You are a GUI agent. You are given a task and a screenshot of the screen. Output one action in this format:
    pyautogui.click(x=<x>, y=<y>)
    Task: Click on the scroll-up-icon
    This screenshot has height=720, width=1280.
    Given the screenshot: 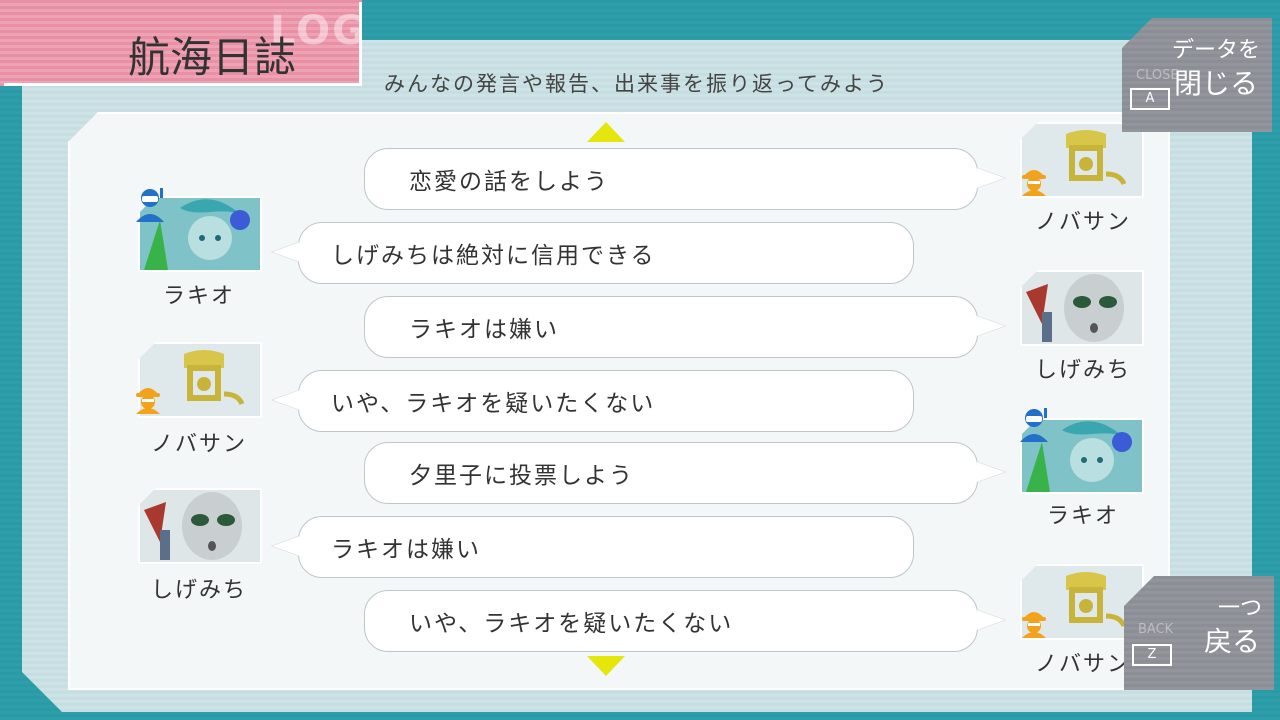 What is the action you would take?
    pyautogui.click(x=606, y=132)
    